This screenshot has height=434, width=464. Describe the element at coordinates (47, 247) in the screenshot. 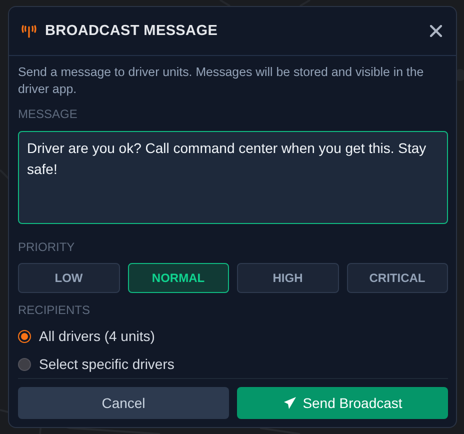

I see `priority-label: PRIORITY` at that location.